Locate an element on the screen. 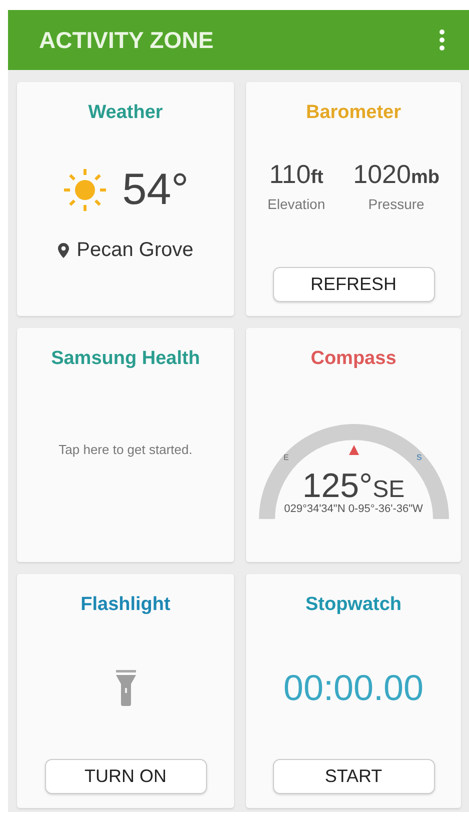 Image resolution: width=469 pixels, height=825 pixels. card-title: Barometer is located at coordinates (354, 113).